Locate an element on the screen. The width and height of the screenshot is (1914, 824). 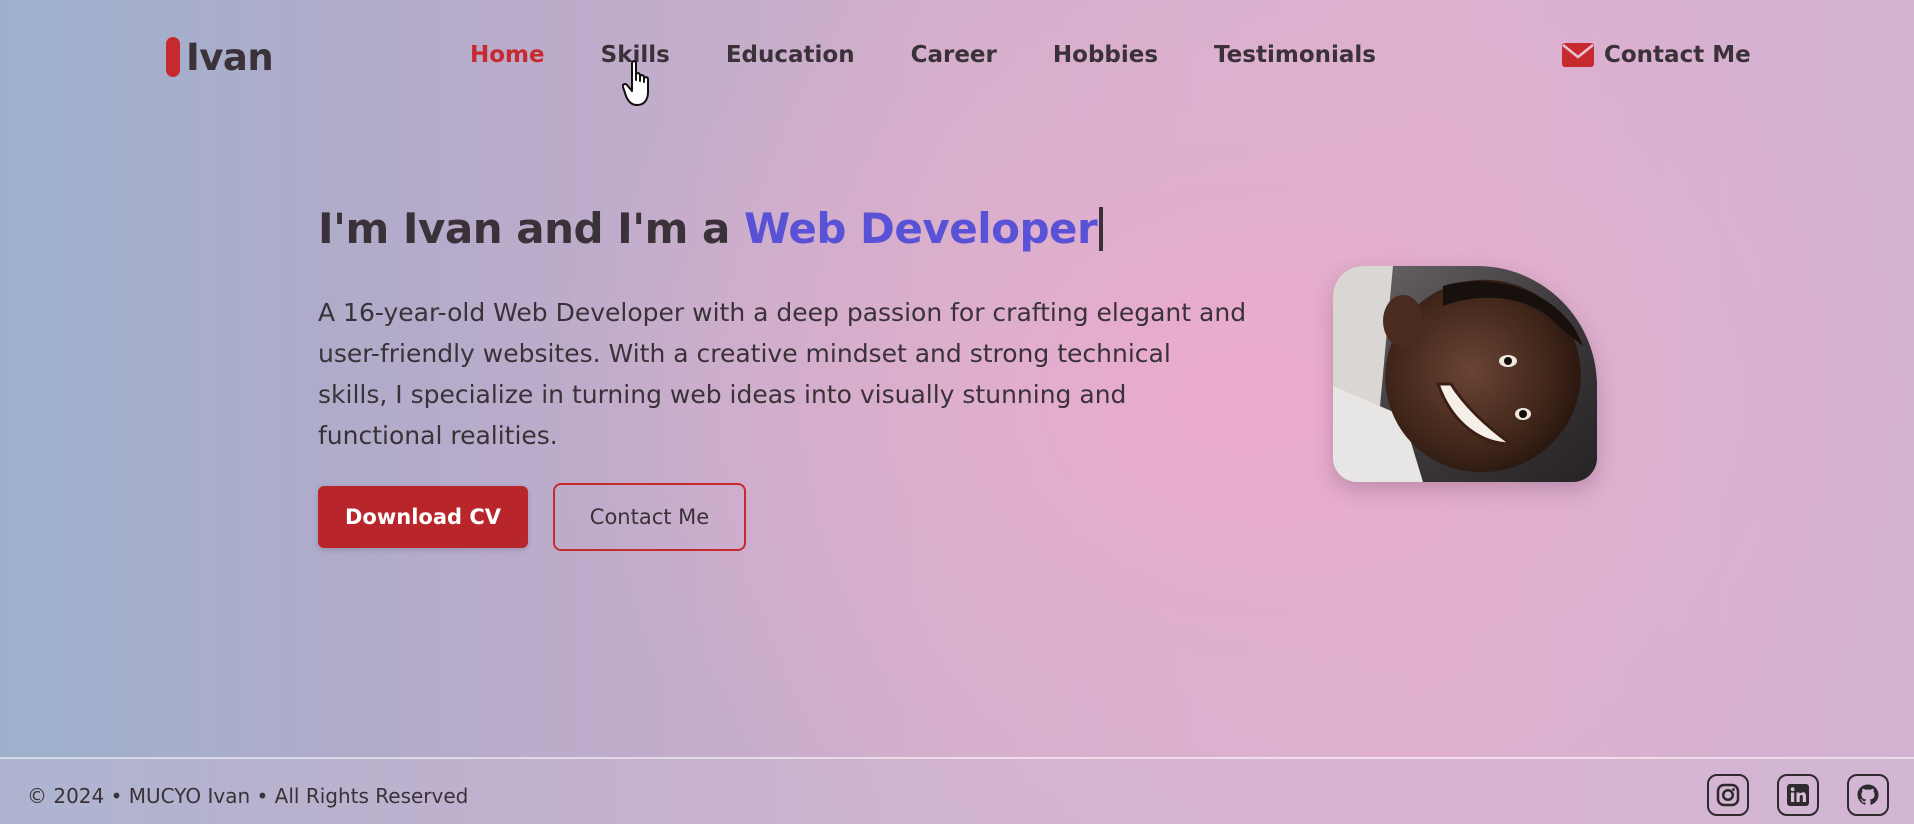
hero-title: I'm Ivan and I'm a Web Developer is located at coordinates (711, 228).